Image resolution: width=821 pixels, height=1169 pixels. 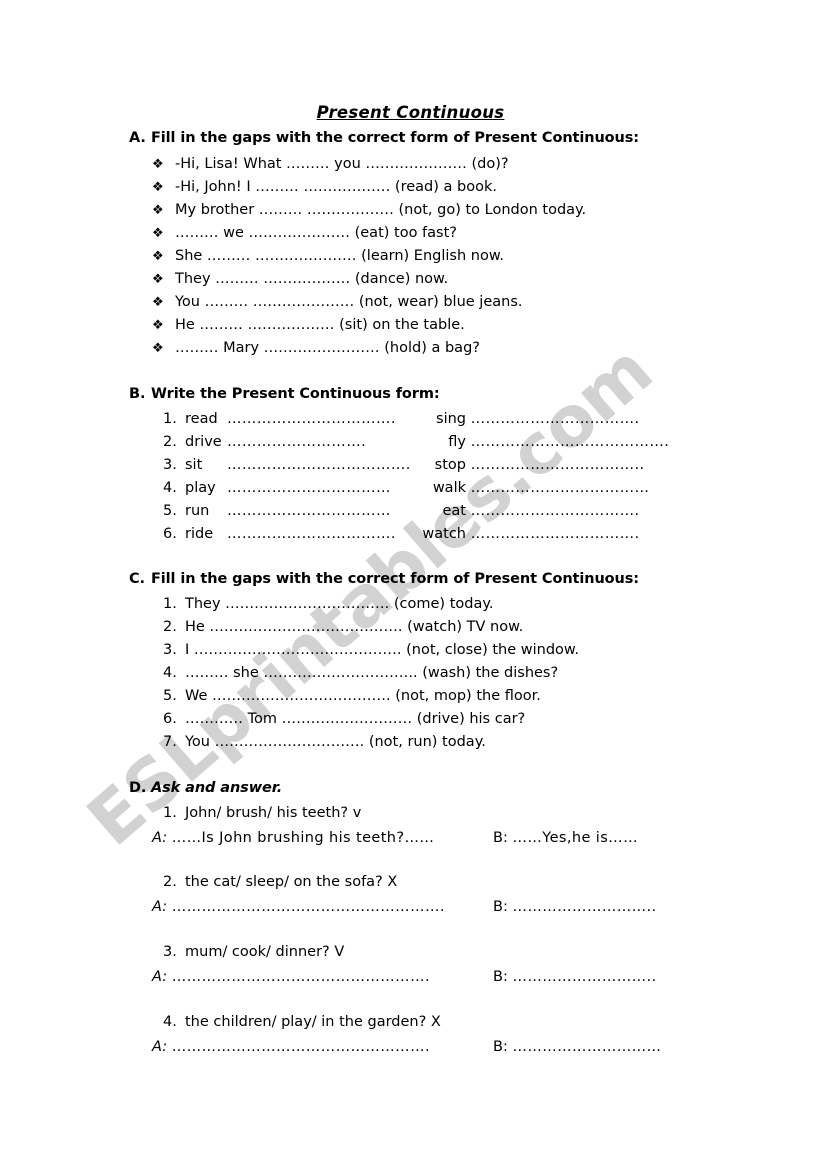 What do you see at coordinates (291, 882) in the screenshot?
I see `list-item-label: the cat/ sleep/ on the sofa? X` at bounding box center [291, 882].